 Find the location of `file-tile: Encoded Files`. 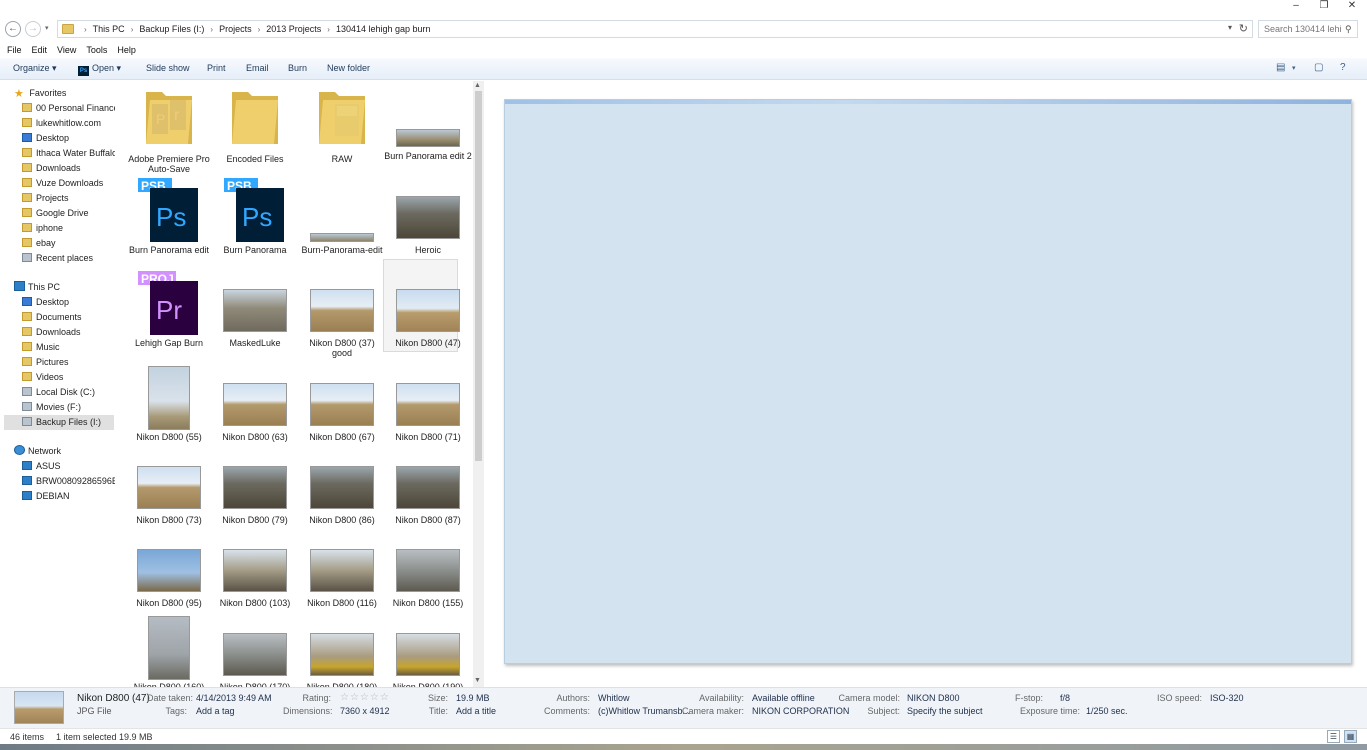

file-tile: Encoded Files is located at coordinates (255, 129).